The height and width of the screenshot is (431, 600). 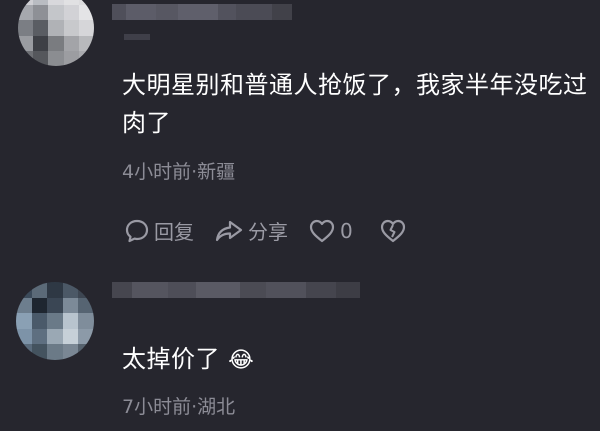 I want to click on username-sub-mosaic, so click(x=137, y=37).